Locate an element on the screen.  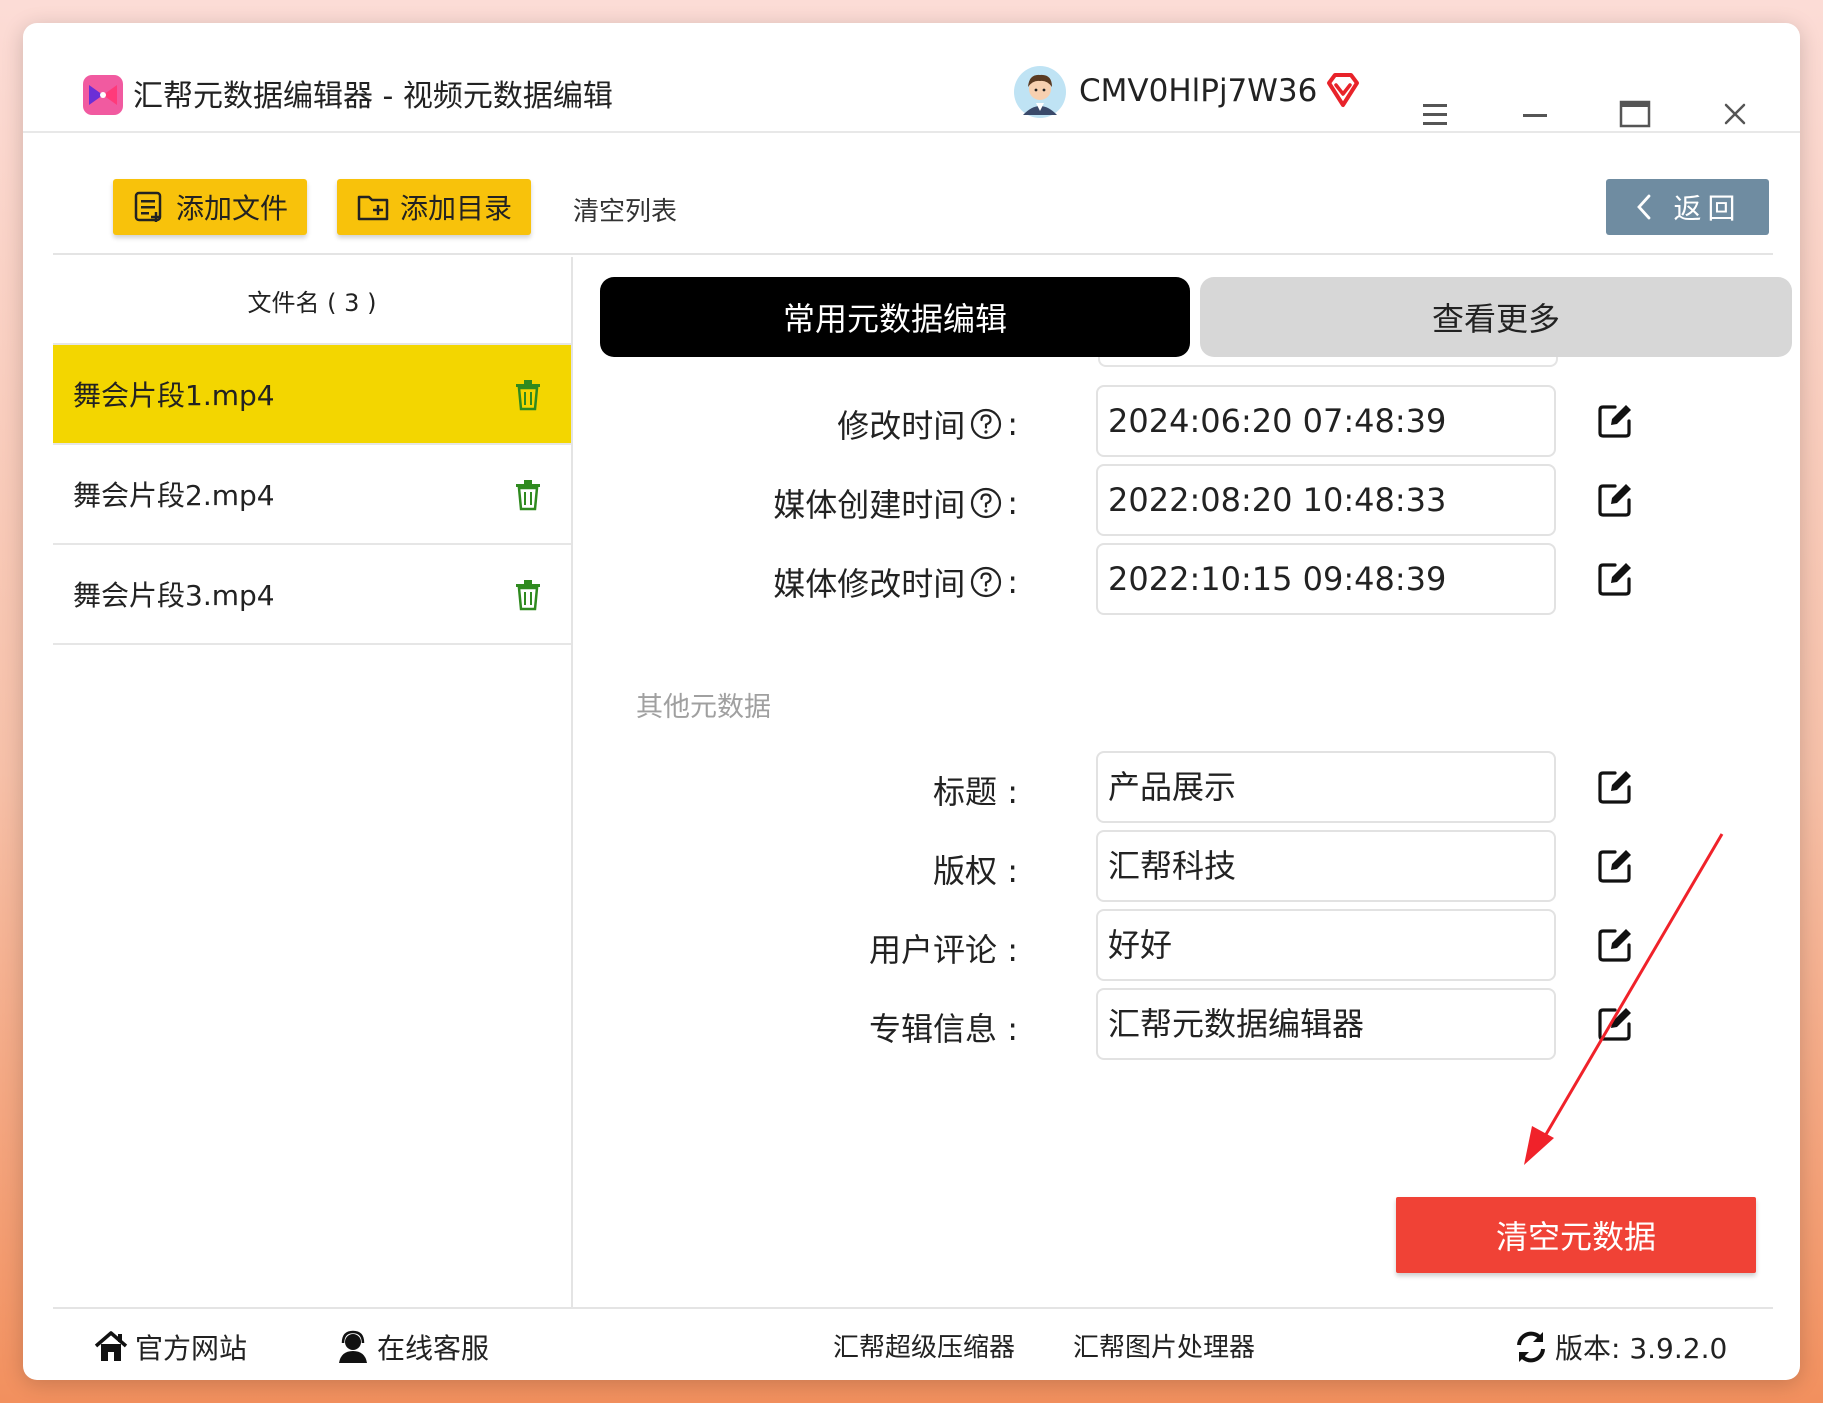
file-list-item: 舞会片段1.mp4 is located at coordinates (312, 395).